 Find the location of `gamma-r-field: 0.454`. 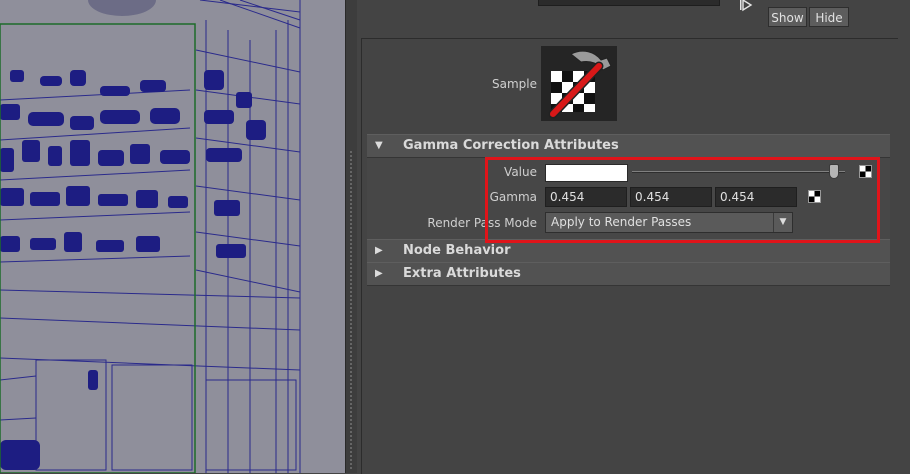

gamma-r-field: 0.454 is located at coordinates (586, 197).